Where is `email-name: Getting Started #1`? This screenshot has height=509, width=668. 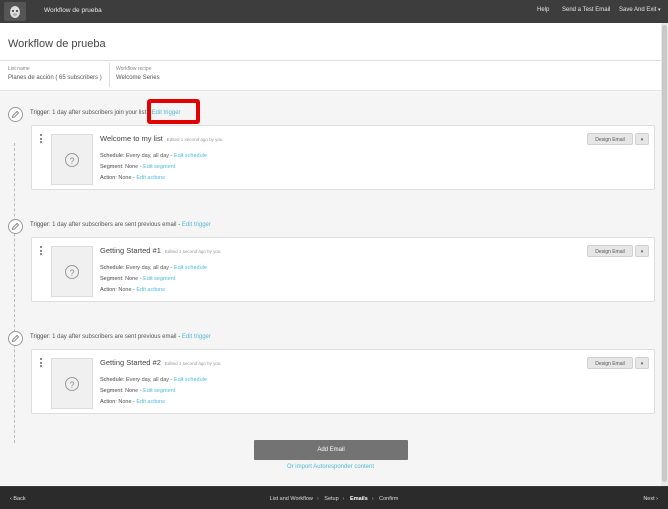 email-name: Getting Started #1 is located at coordinates (130, 250).